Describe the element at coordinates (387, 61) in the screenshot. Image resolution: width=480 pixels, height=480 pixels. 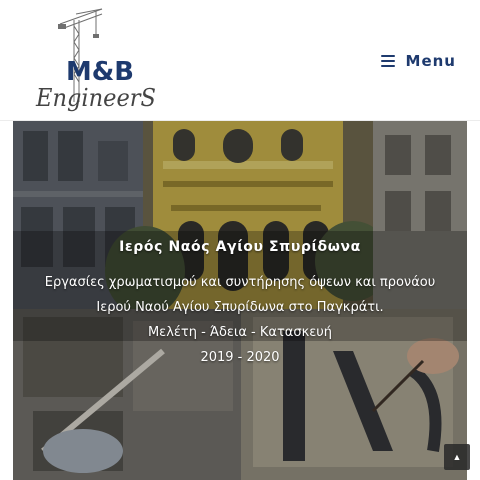
I see `hamburger-icon` at that location.